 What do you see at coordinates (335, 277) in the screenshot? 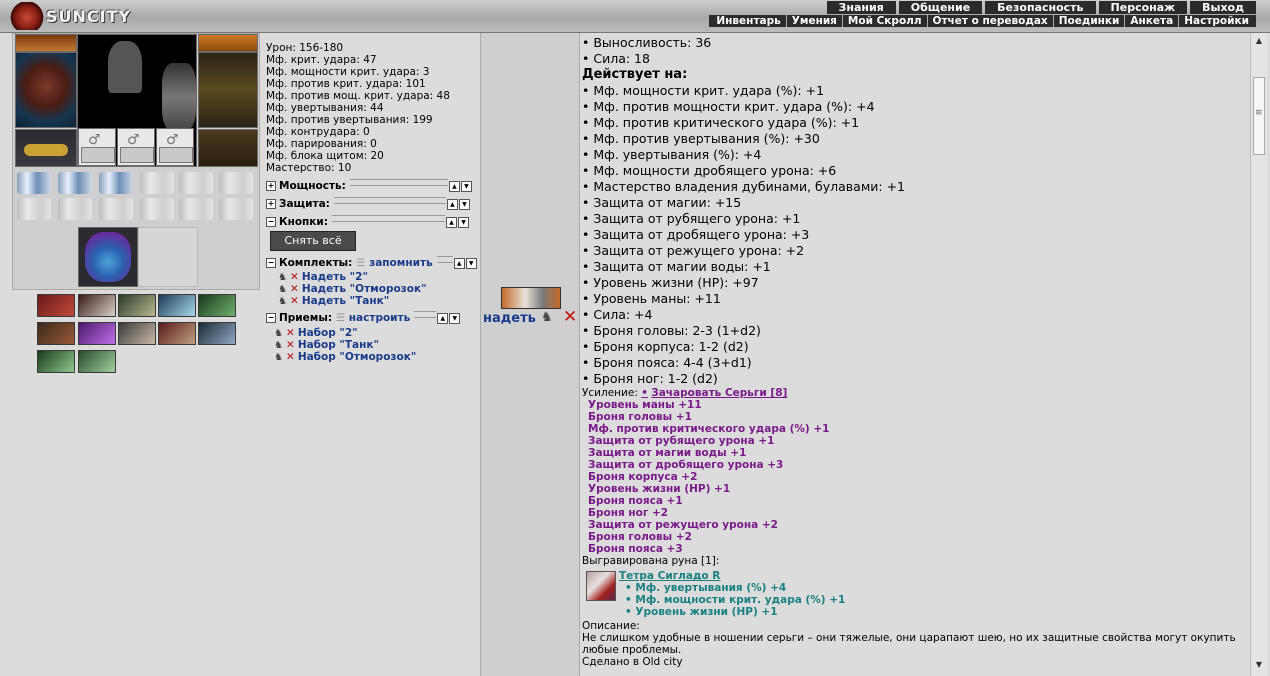
I see `wear-set-link: Надеть "2"` at bounding box center [335, 277].